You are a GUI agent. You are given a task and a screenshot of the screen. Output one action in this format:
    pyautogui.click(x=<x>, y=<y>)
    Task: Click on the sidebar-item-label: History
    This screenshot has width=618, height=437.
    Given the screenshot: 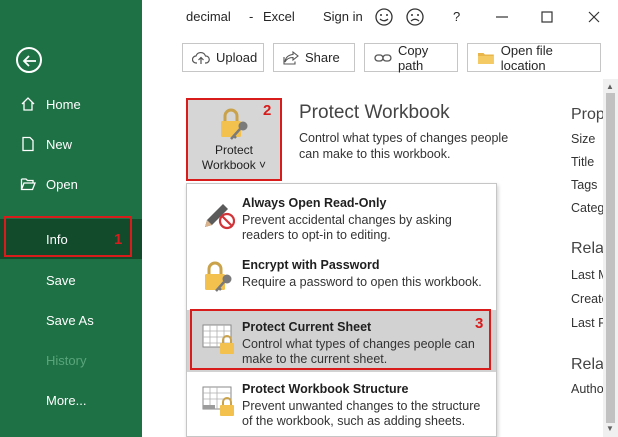 What is the action you would take?
    pyautogui.click(x=66, y=360)
    